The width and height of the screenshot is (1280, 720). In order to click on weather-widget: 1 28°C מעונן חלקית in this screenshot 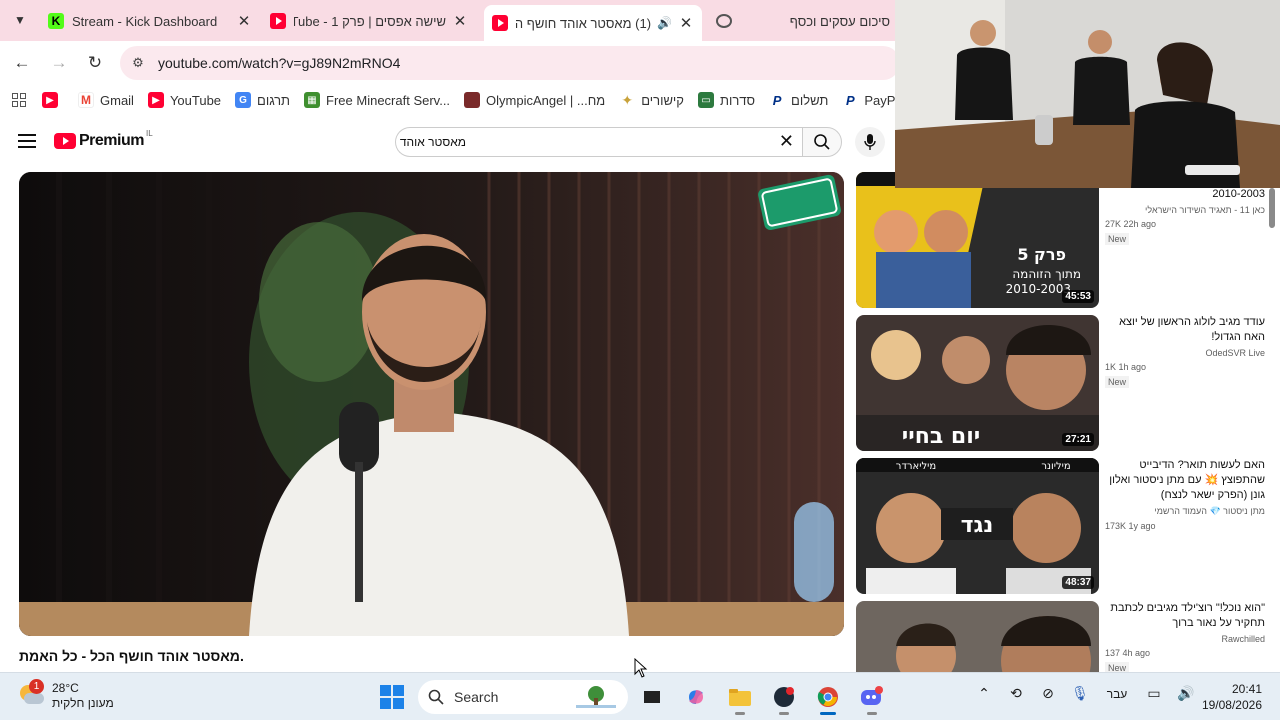, I will do `click(66, 695)`.